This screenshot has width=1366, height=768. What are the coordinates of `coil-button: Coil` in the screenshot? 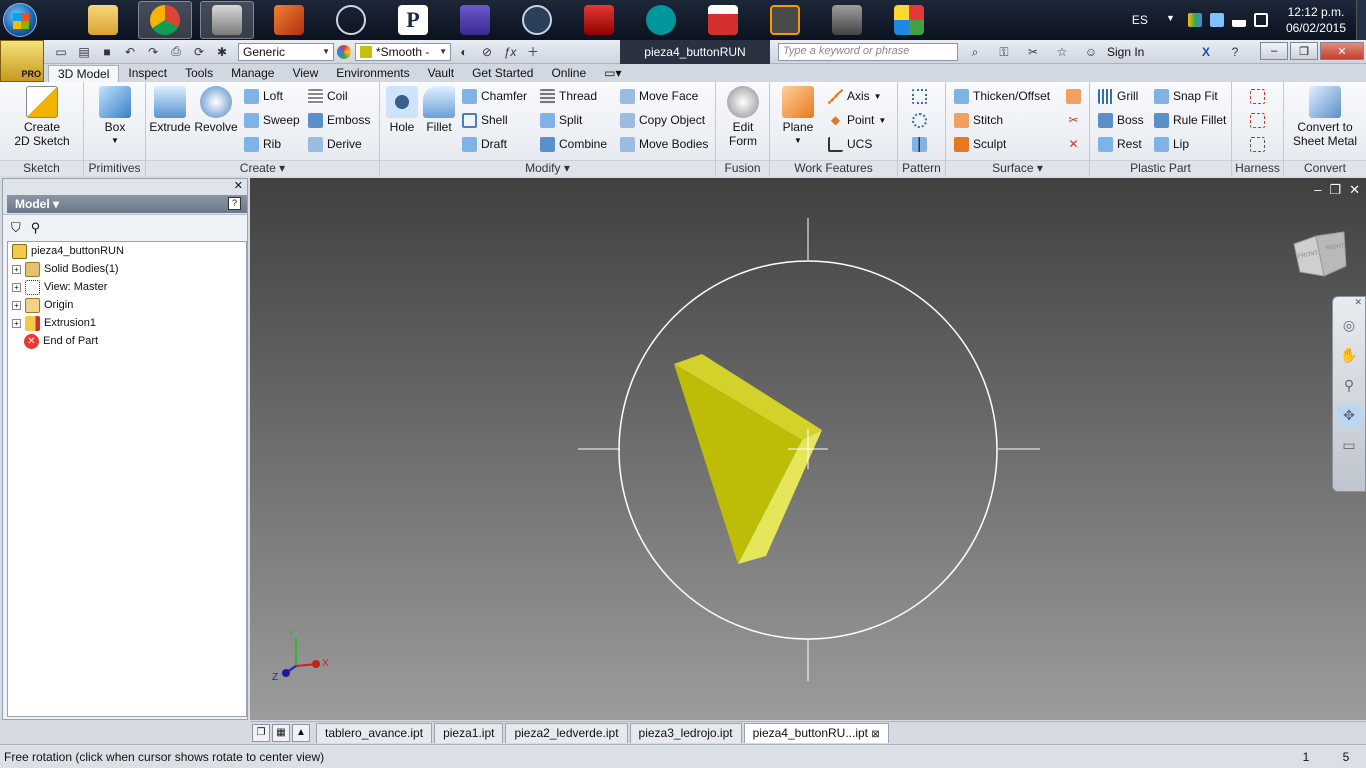 It's located at (328, 96).